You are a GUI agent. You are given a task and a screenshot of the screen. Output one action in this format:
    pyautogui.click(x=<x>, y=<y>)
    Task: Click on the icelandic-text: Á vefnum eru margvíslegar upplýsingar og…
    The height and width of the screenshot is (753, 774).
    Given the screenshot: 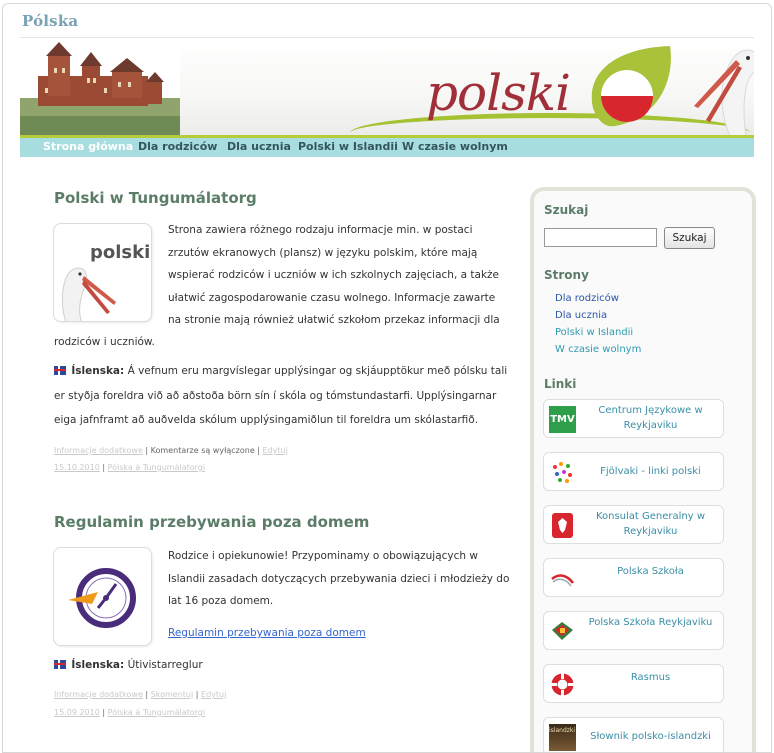 What is the action you would take?
    pyautogui.click(x=317, y=371)
    